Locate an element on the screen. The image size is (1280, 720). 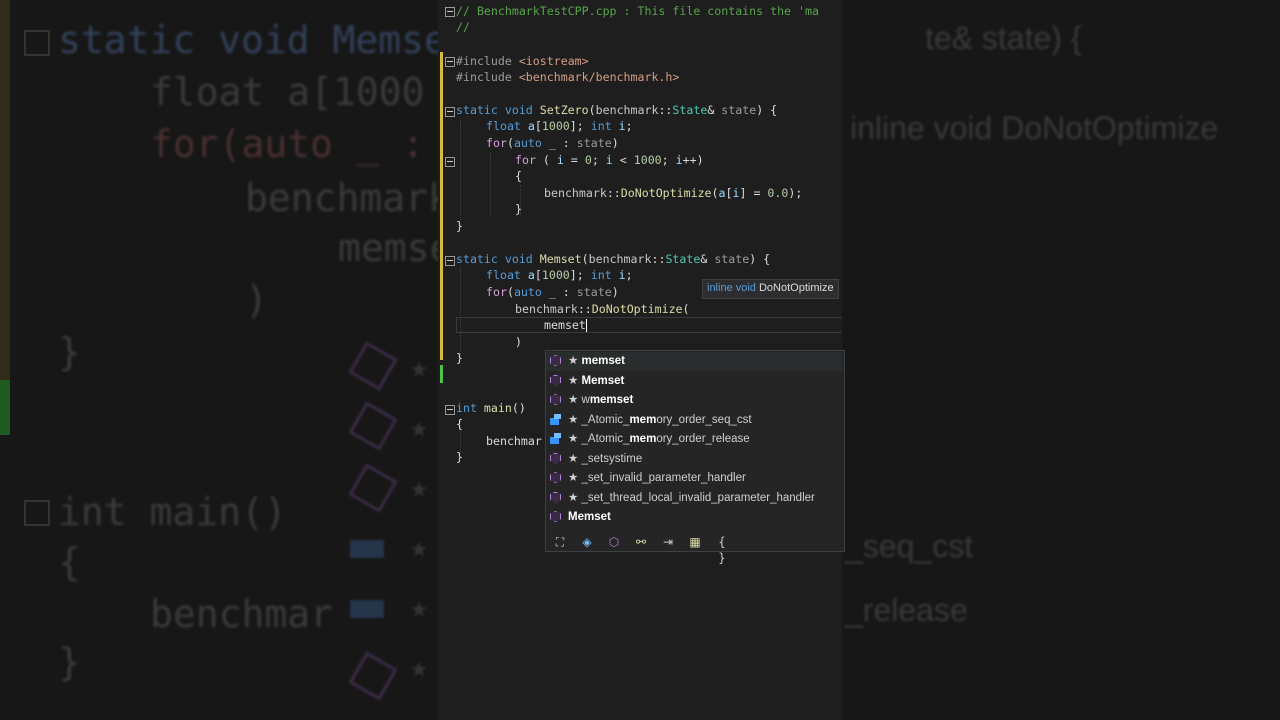
completion-item: ★ _set_invalid_parameter_handler is located at coordinates (694, 478).